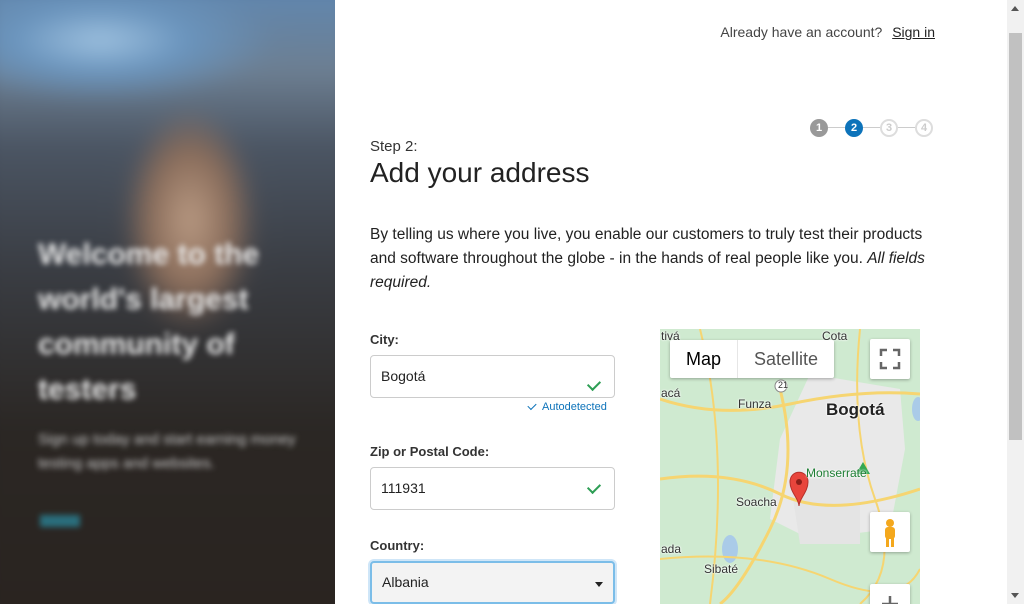 This screenshot has width=1024, height=604. What do you see at coordinates (783, 385) in the screenshot?
I see `map-road-label: 21` at bounding box center [783, 385].